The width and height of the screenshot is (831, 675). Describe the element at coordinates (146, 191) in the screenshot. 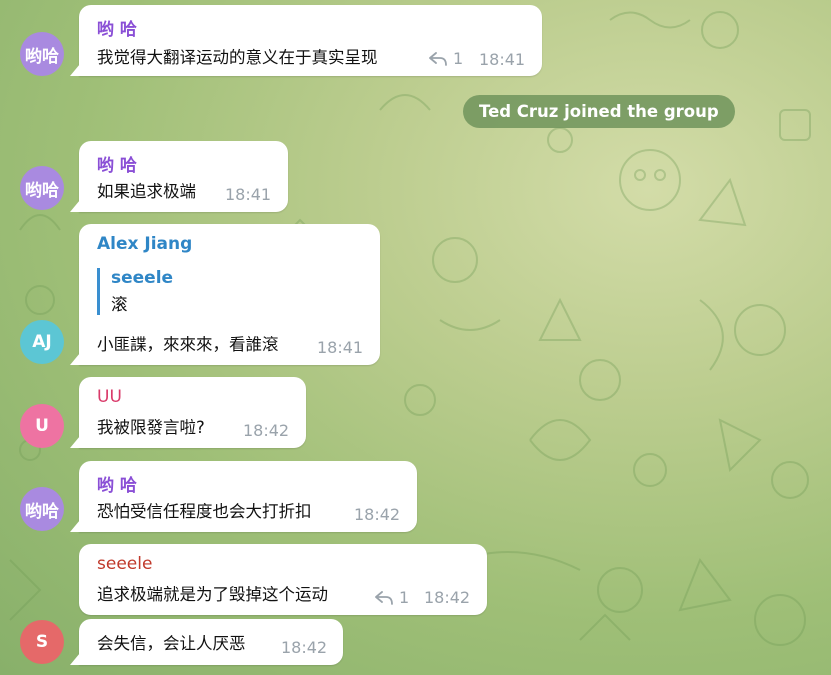

I see `message-text: 如果追求极端` at that location.